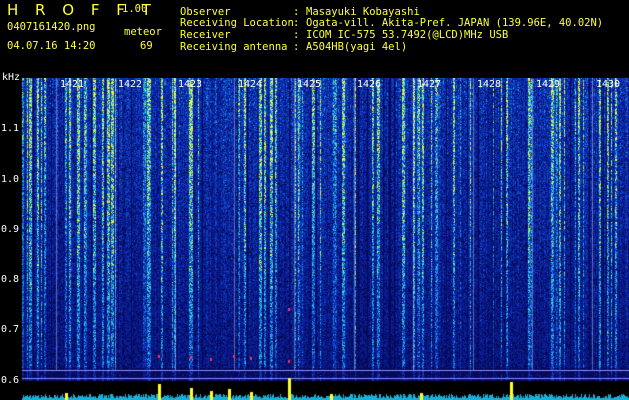 This screenshot has height=400, width=629. Describe the element at coordinates (429, 84) in the screenshot. I see `time-label: 1427` at that location.